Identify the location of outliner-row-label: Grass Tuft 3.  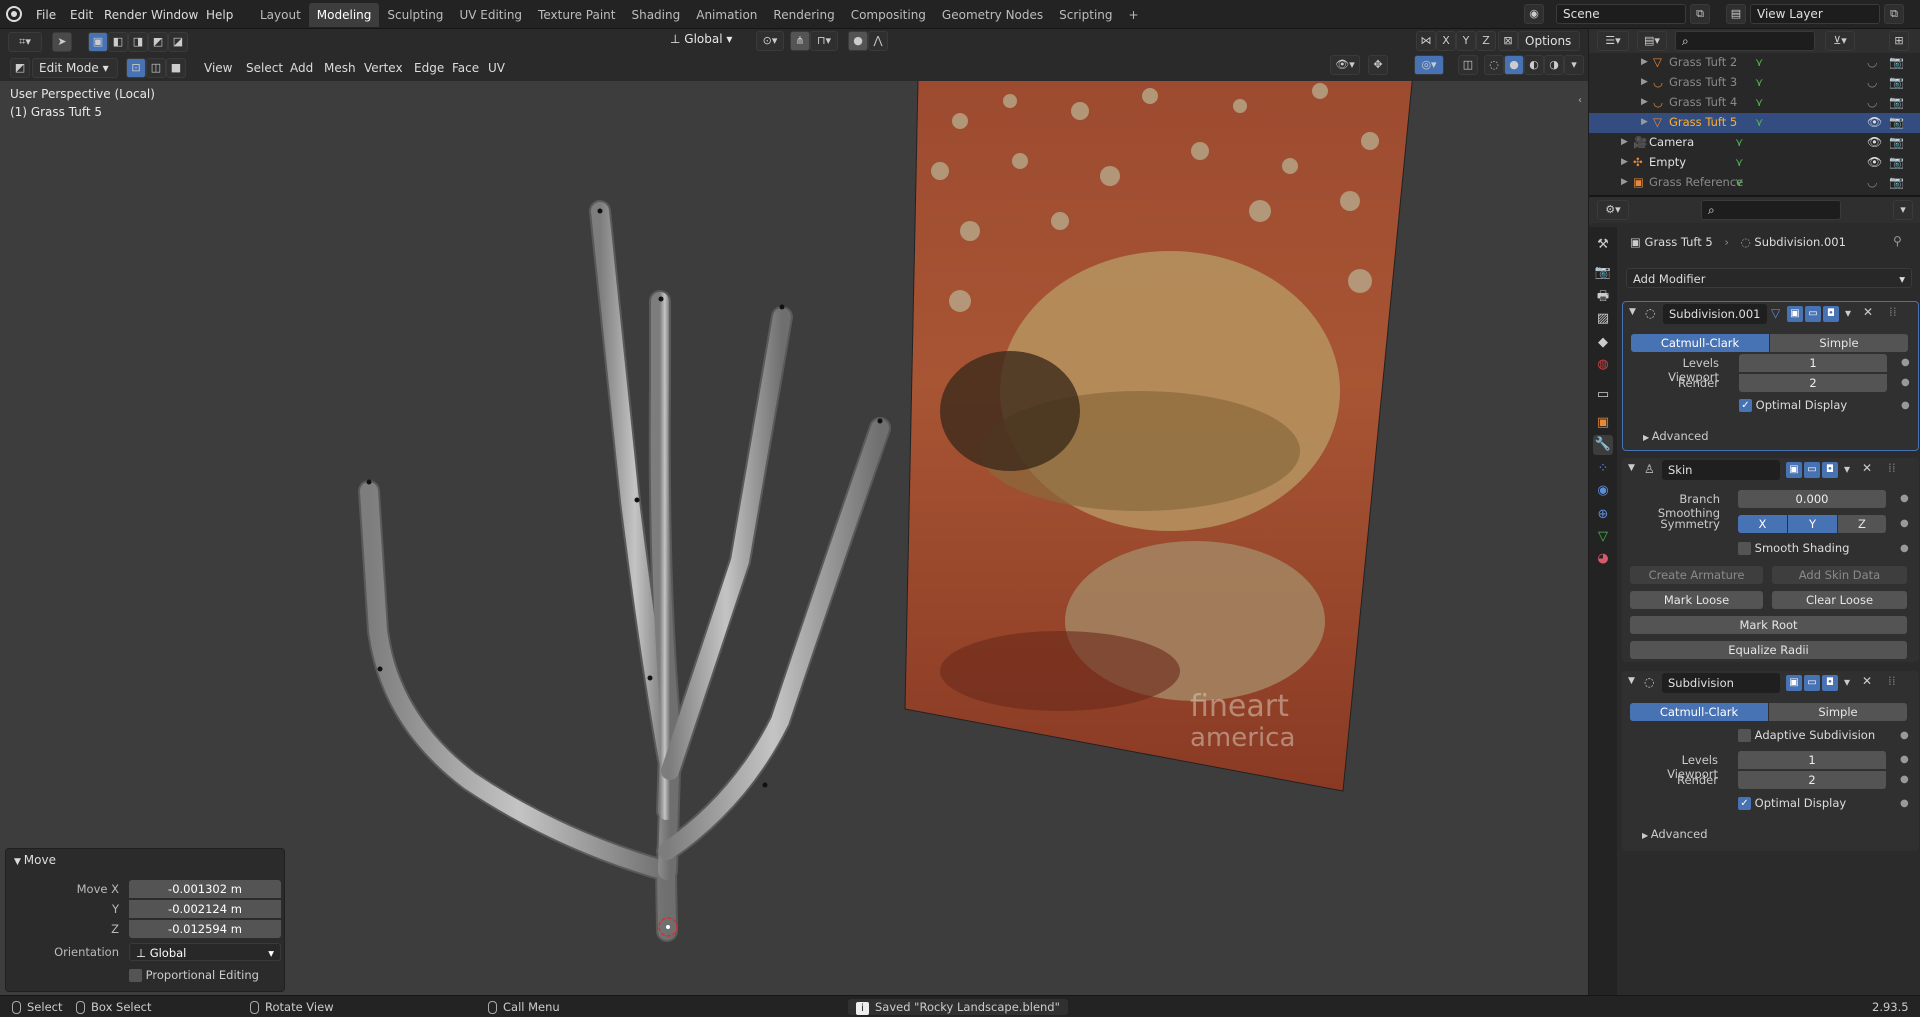
(1703, 82).